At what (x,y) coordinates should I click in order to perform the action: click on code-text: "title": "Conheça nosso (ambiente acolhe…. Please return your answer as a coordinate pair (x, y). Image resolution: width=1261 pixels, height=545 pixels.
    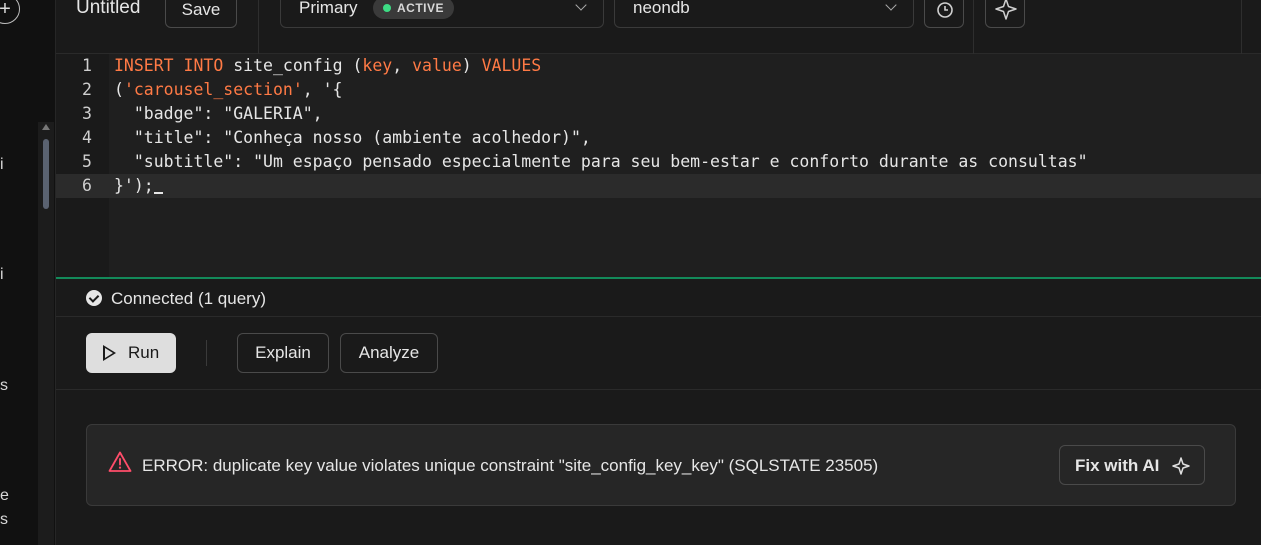
    Looking at the image, I should click on (352, 137).